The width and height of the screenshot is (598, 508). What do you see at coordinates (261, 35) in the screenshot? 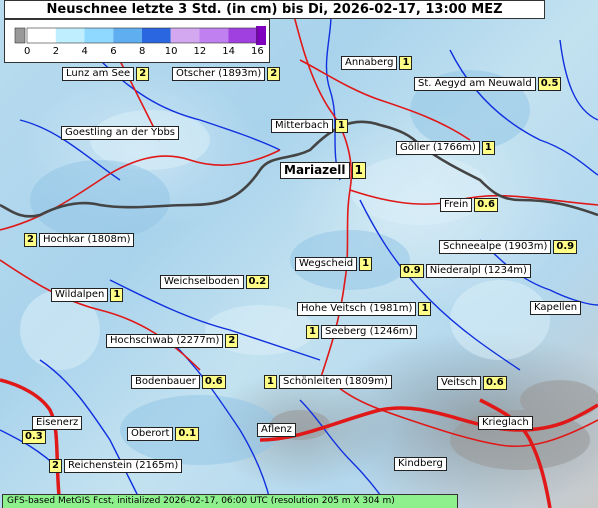
I see `legend-swatch-max` at bounding box center [261, 35].